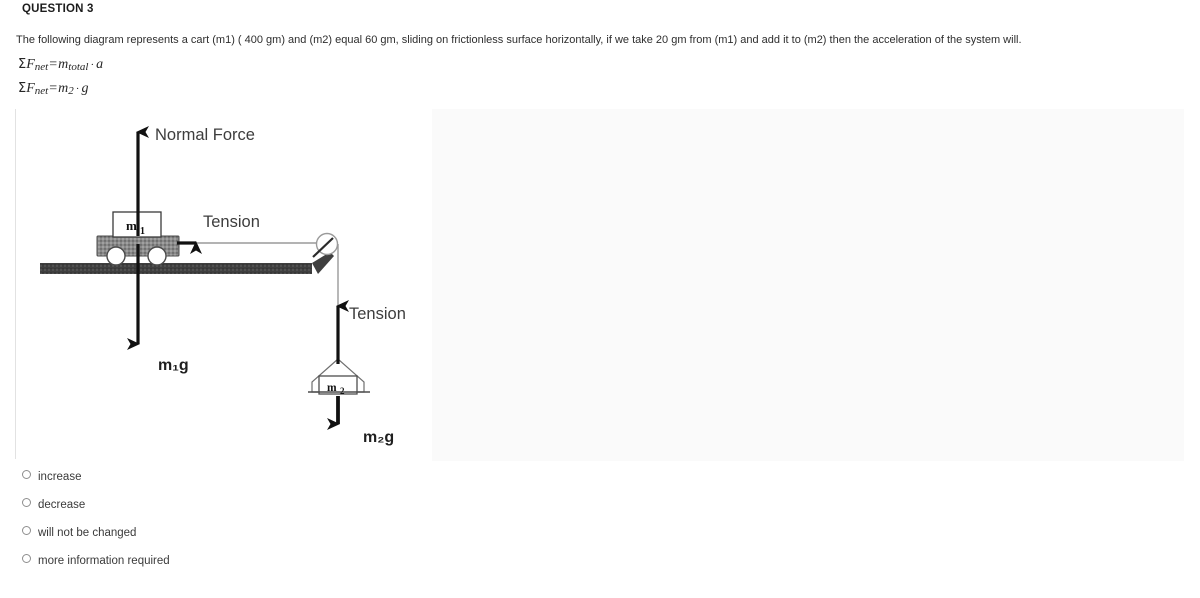  What do you see at coordinates (200, 480) in the screenshot?
I see `option-row-increase: increase` at bounding box center [200, 480].